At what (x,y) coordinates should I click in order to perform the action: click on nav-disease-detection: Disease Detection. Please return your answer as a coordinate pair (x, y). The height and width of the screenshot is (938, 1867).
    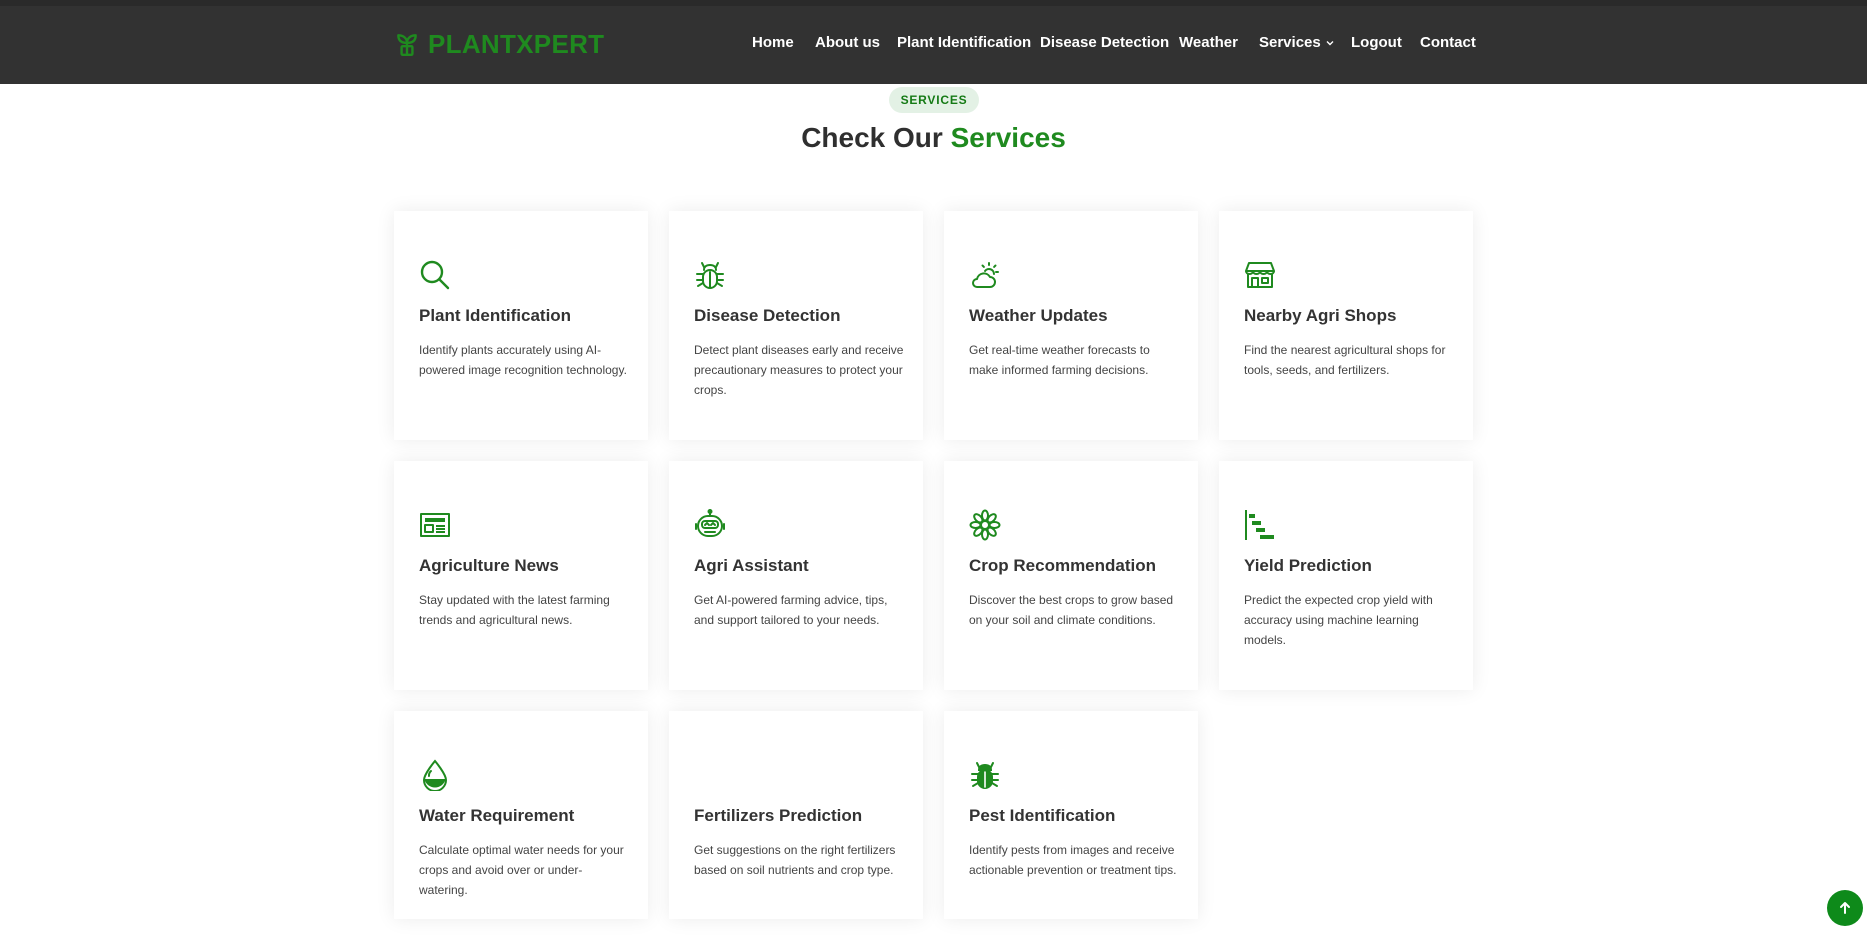
    Looking at the image, I should click on (1104, 42).